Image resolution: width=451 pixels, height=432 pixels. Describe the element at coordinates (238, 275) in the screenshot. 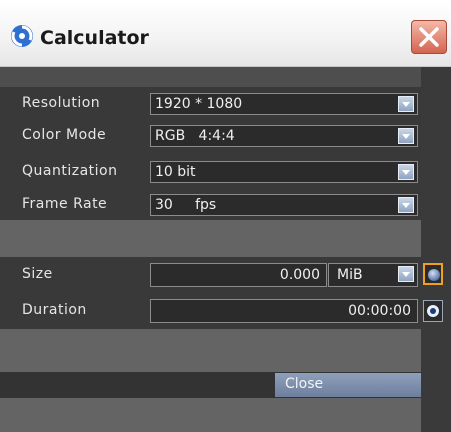

I see `size-field: 0.000` at that location.